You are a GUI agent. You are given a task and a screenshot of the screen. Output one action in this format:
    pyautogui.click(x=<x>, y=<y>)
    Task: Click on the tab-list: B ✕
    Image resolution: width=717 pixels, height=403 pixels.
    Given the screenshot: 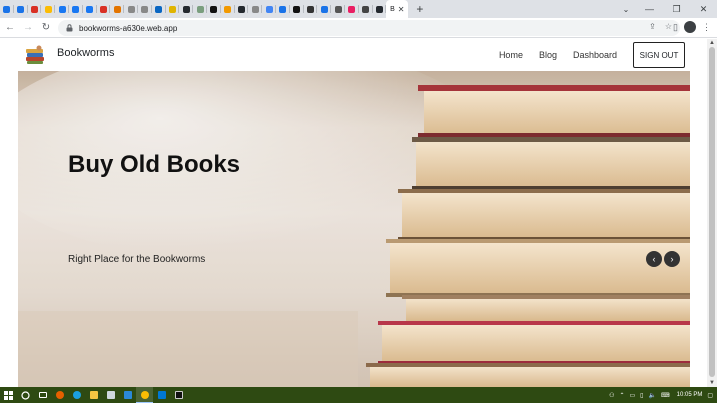 What is the action you would take?
    pyautogui.click(x=204, y=9)
    